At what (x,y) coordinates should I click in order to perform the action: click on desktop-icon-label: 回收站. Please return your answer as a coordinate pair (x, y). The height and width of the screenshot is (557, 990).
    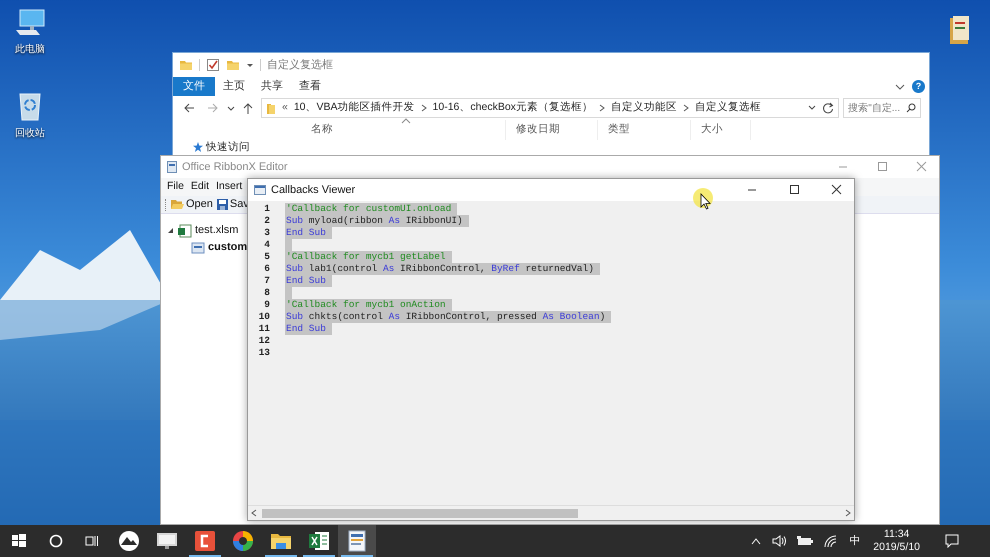
    Looking at the image, I should click on (30, 133).